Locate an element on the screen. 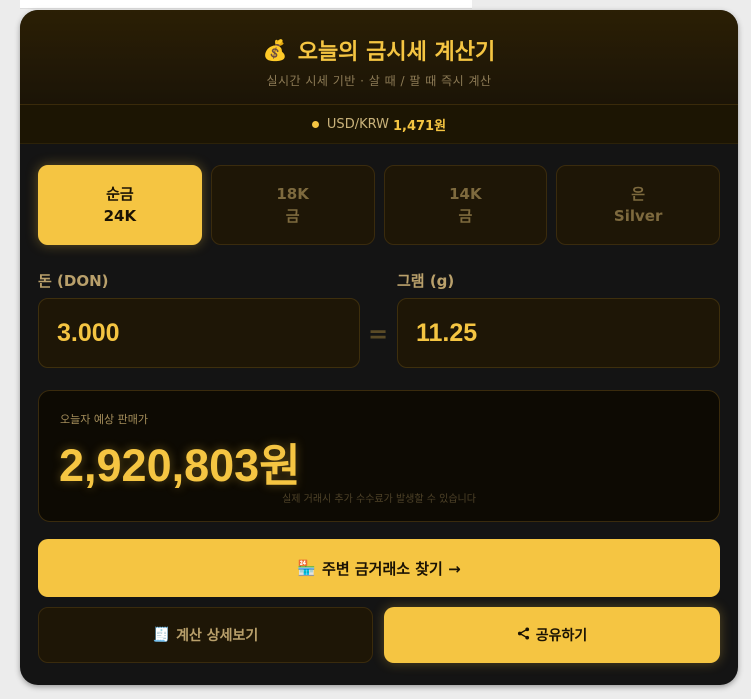 The height and width of the screenshot is (699, 751). page-title: 💰 오늘의 금시세 계산기 is located at coordinates (379, 38).